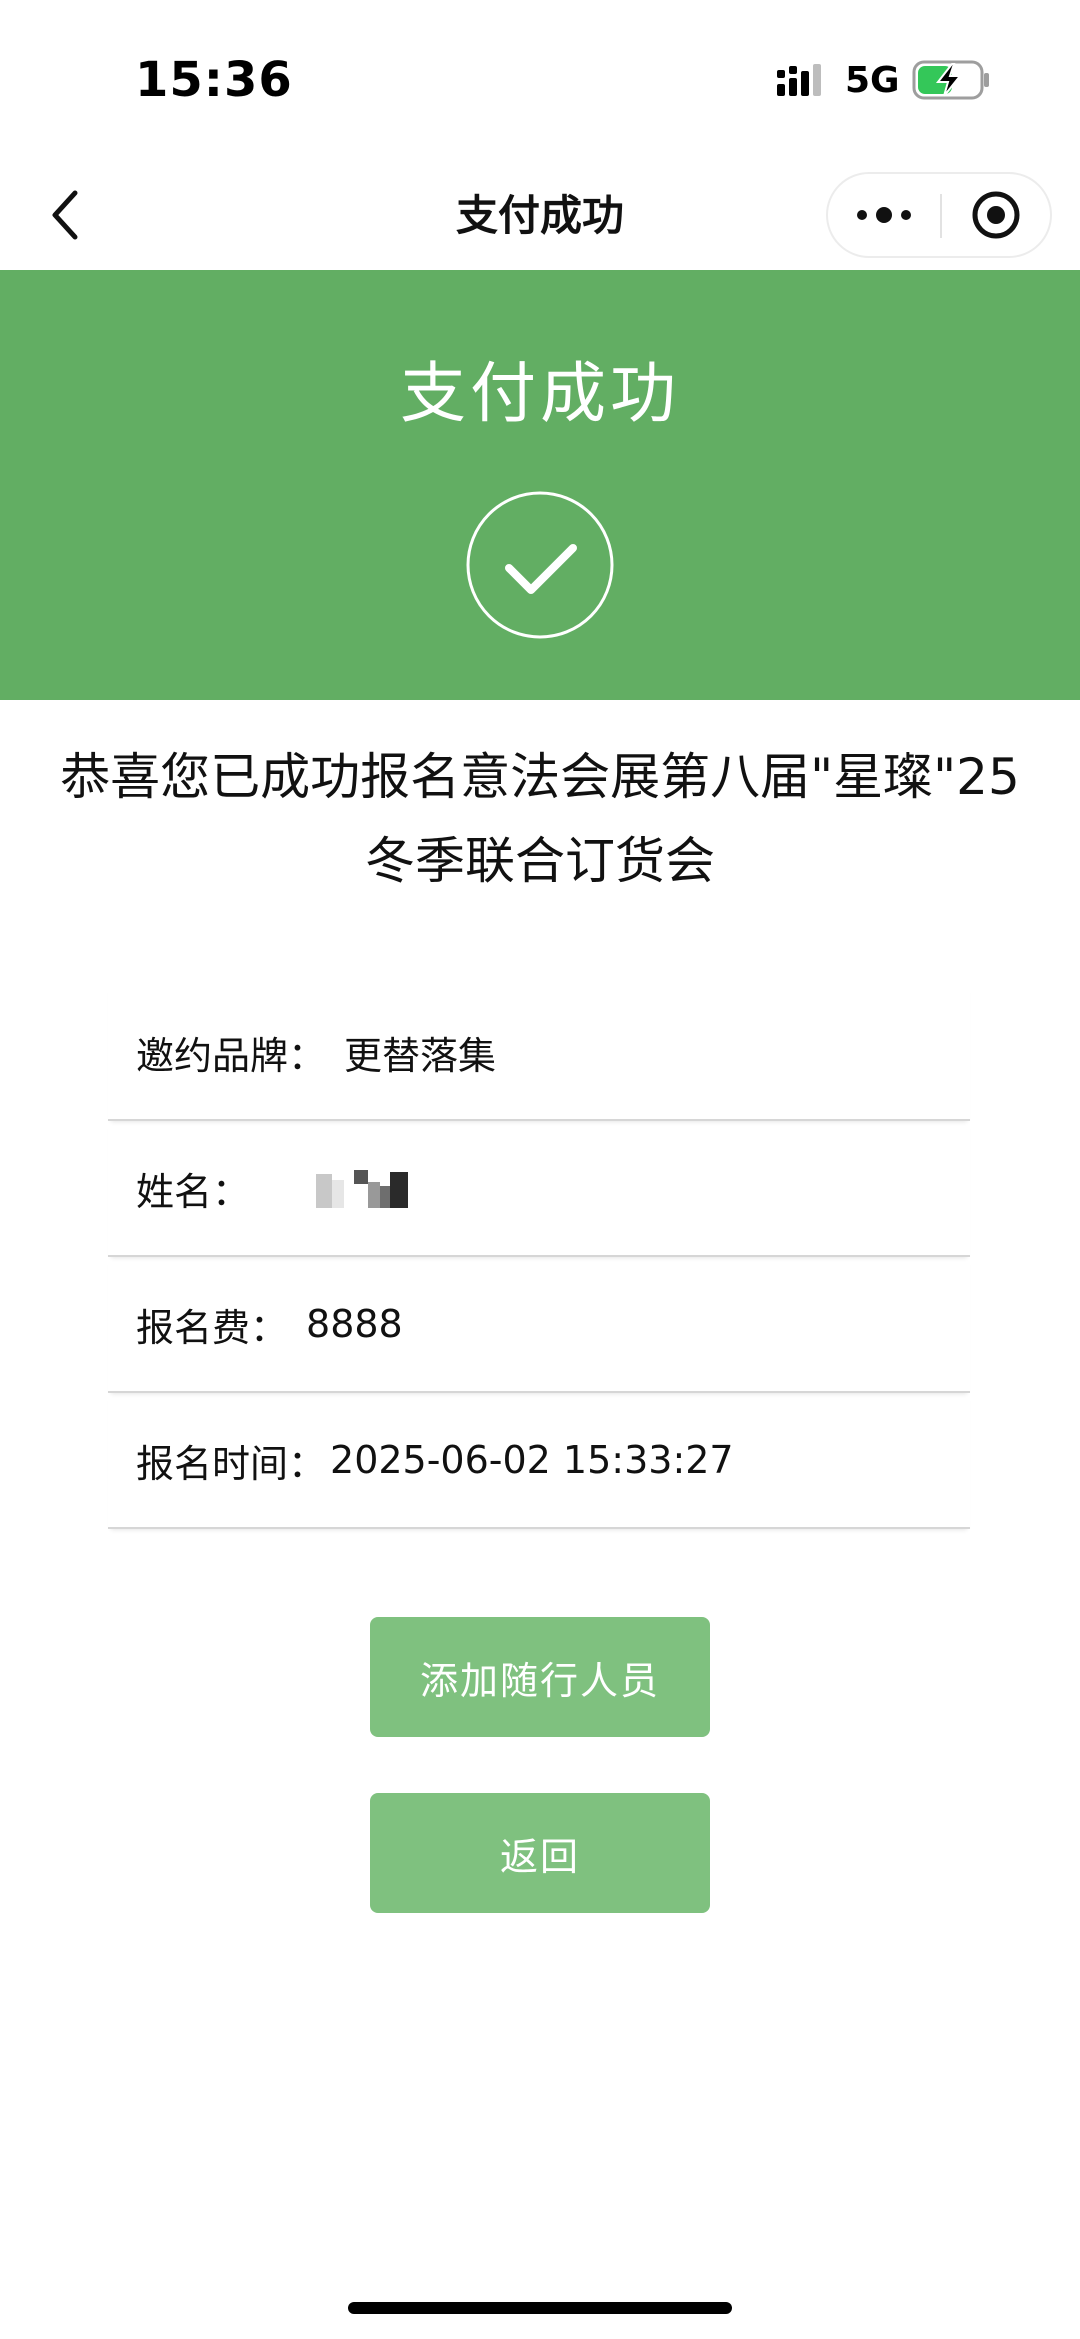 Image resolution: width=1080 pixels, height=2339 pixels. Describe the element at coordinates (193, 1191) in the screenshot. I see `name-label: 姓名：` at that location.